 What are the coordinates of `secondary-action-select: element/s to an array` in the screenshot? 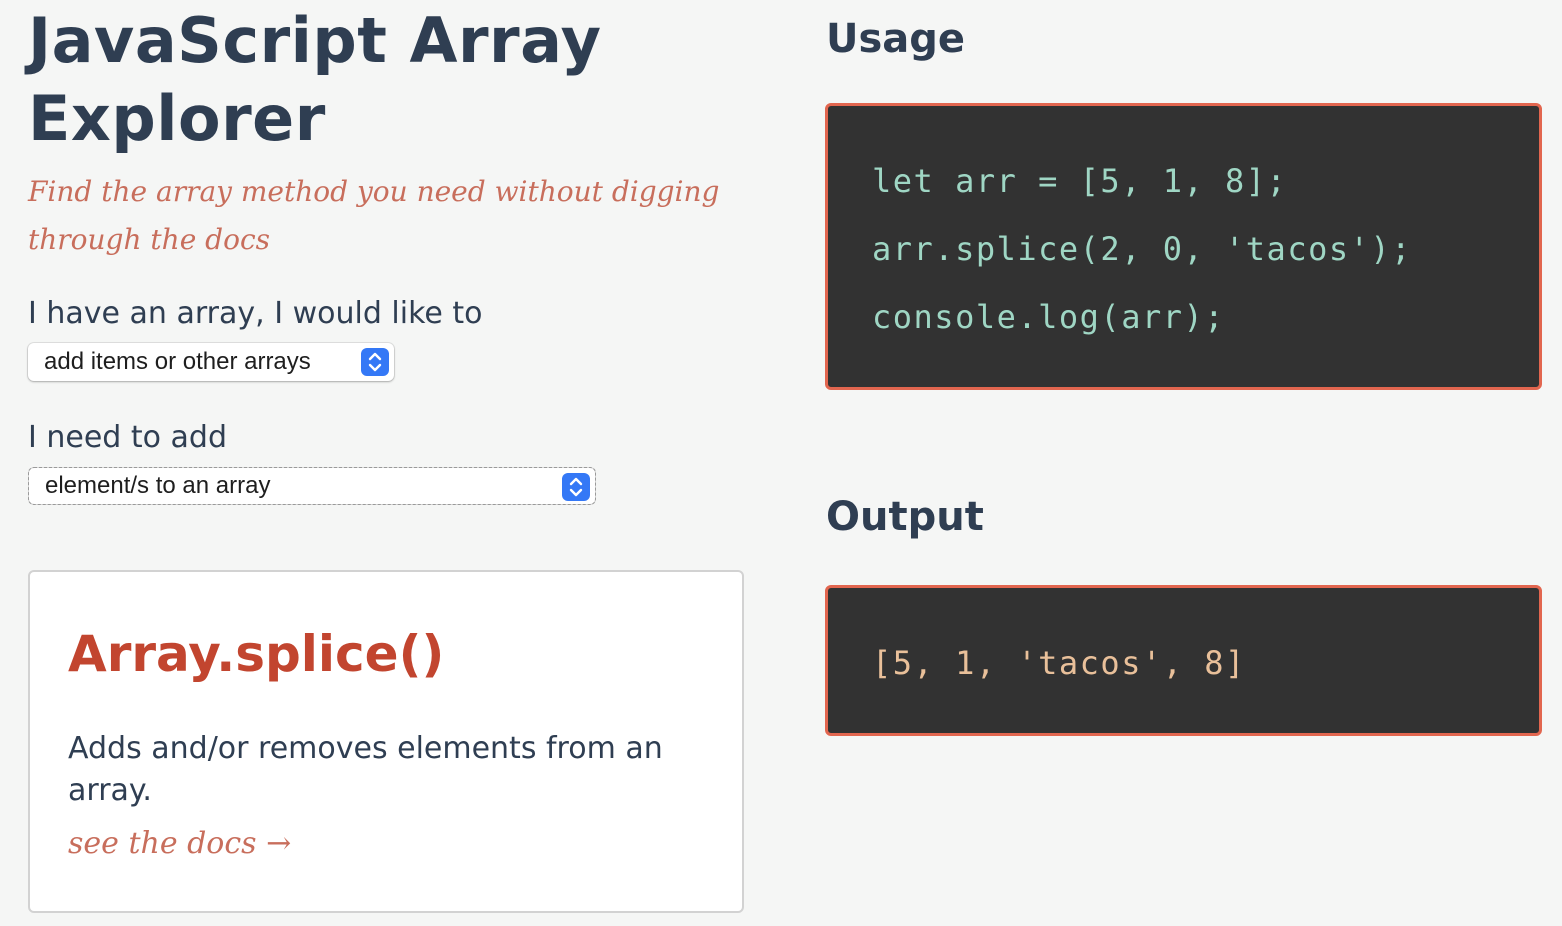 It's located at (312, 486).